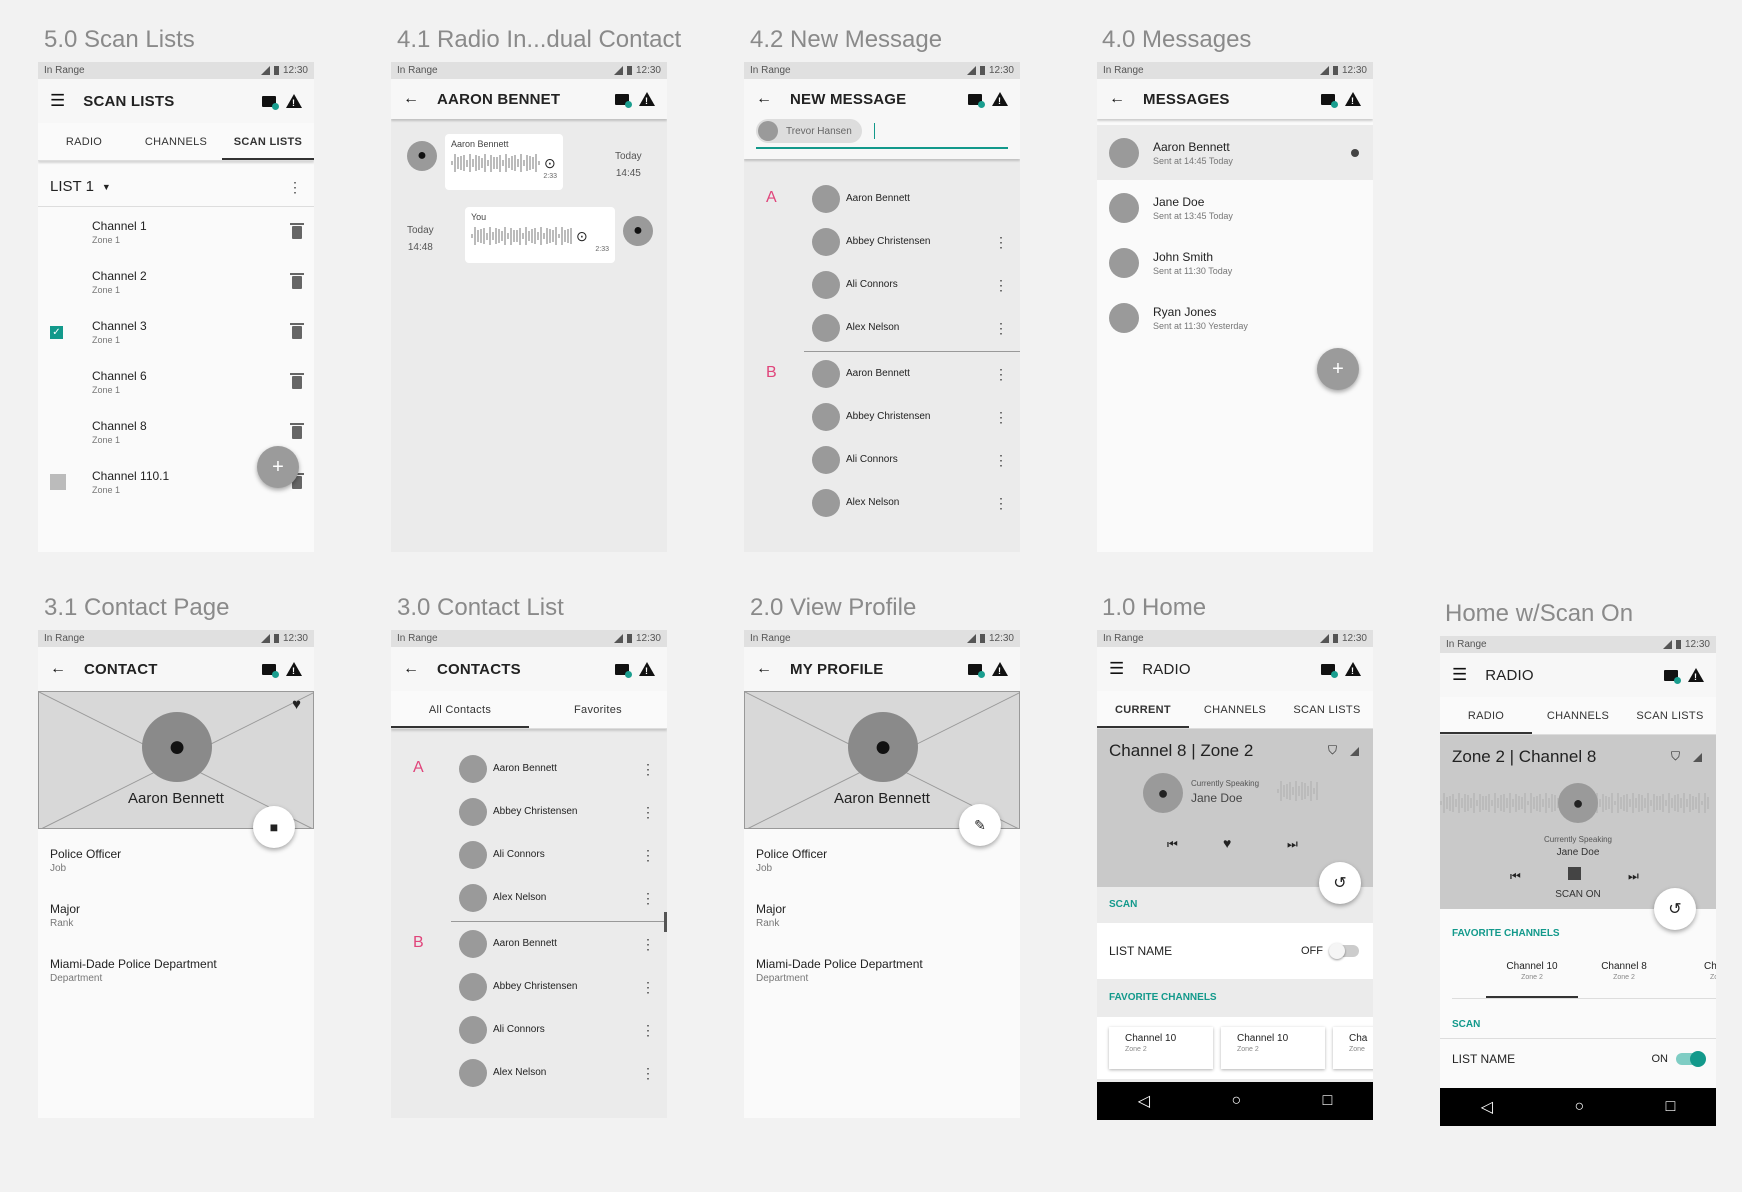 This screenshot has height=1192, width=1742. Describe the element at coordinates (874, 131) in the screenshot. I see `text-cursor` at that location.